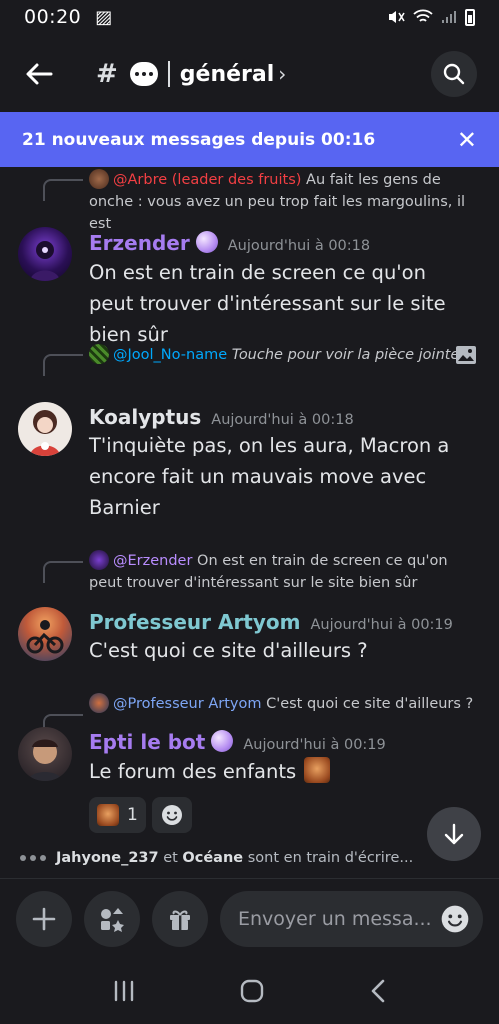 The height and width of the screenshot is (1024, 499). Describe the element at coordinates (423, 15) in the screenshot. I see `wifi-icon` at that location.